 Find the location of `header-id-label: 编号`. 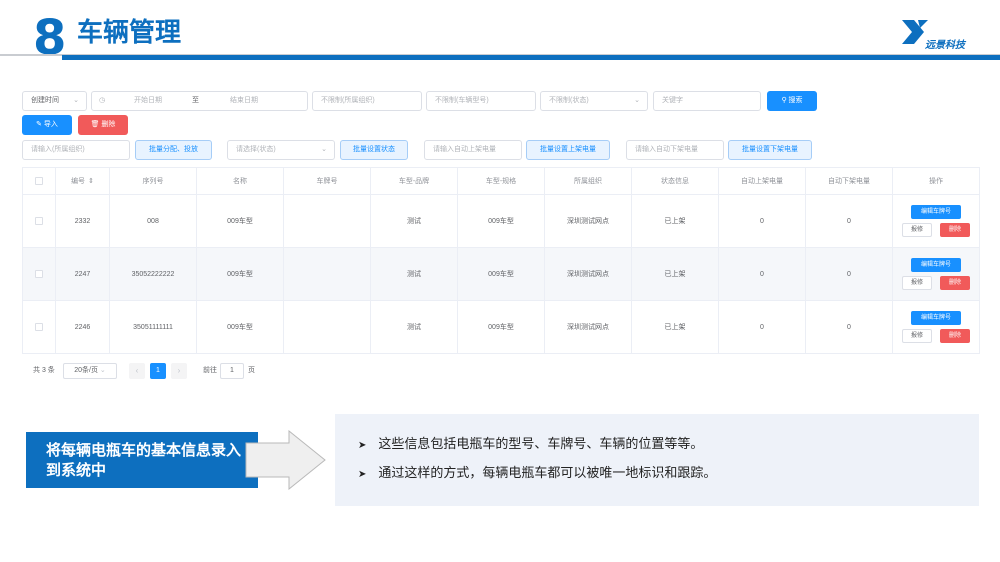

header-id-label: 编号 is located at coordinates (78, 181).